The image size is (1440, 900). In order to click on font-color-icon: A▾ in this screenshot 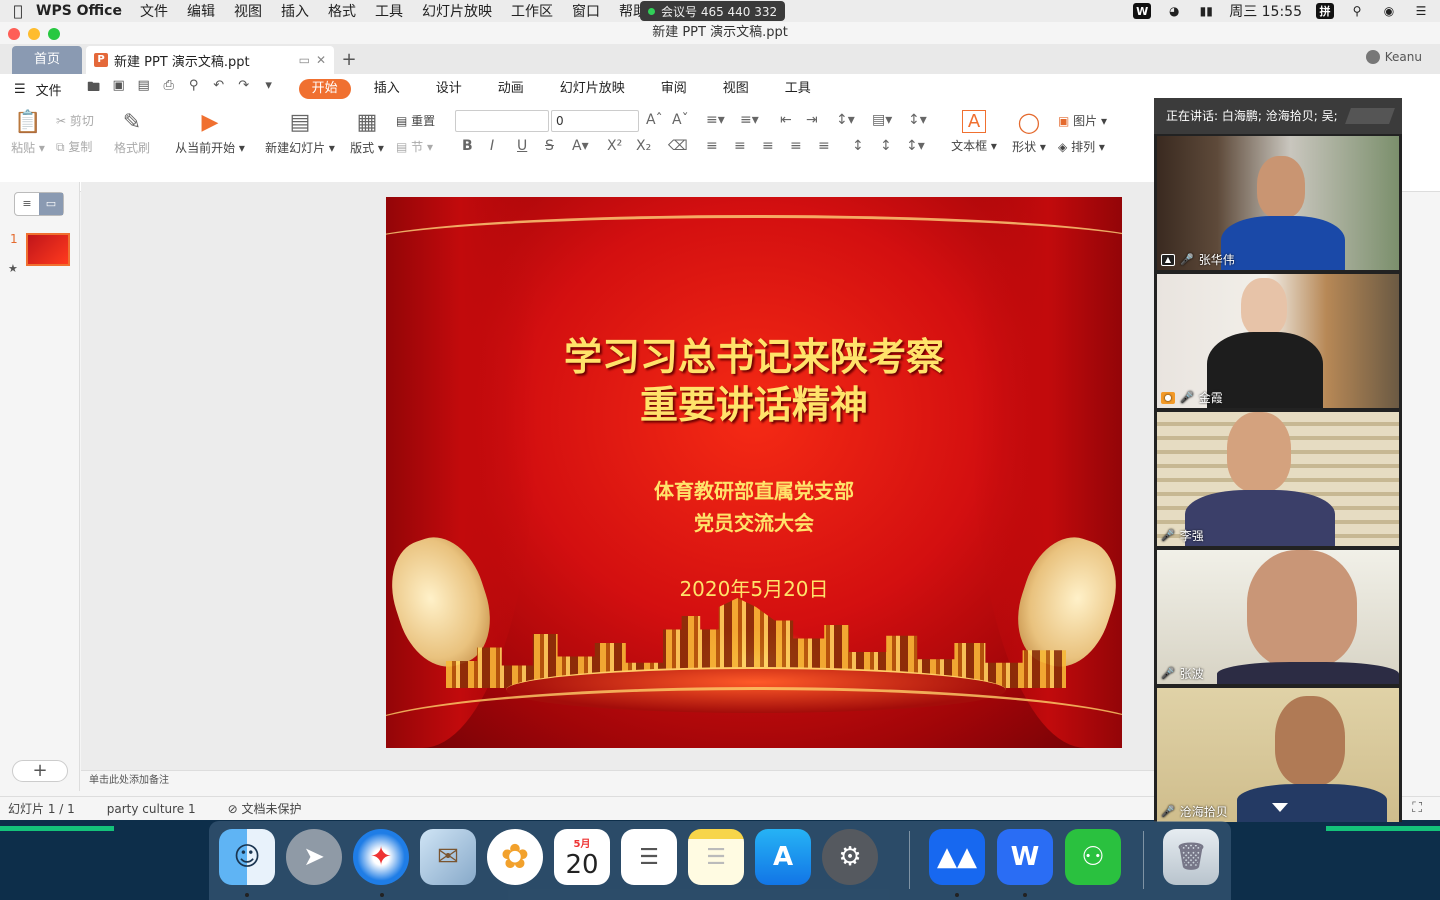, I will do `click(580, 146)`.